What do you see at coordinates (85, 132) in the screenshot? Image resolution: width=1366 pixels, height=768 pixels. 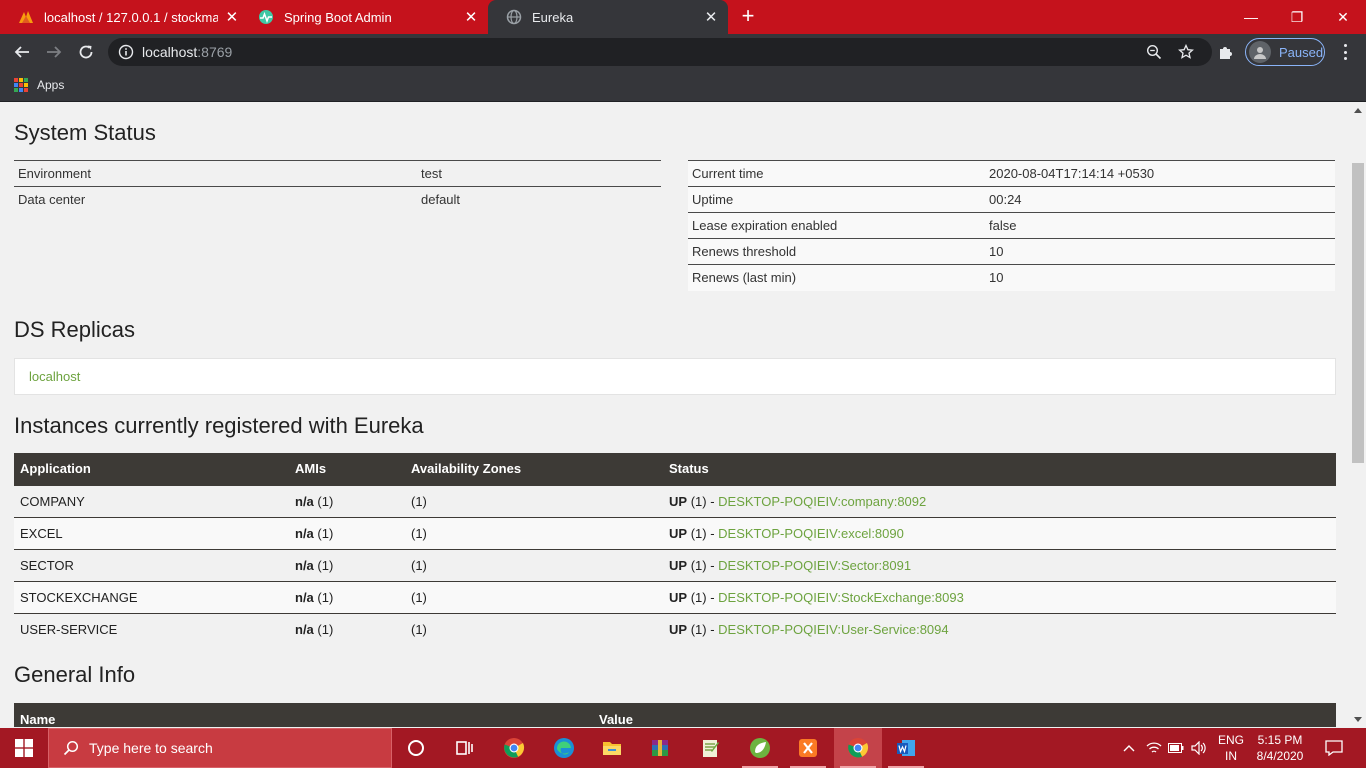 I see `system-status-heading: System Status` at bounding box center [85, 132].